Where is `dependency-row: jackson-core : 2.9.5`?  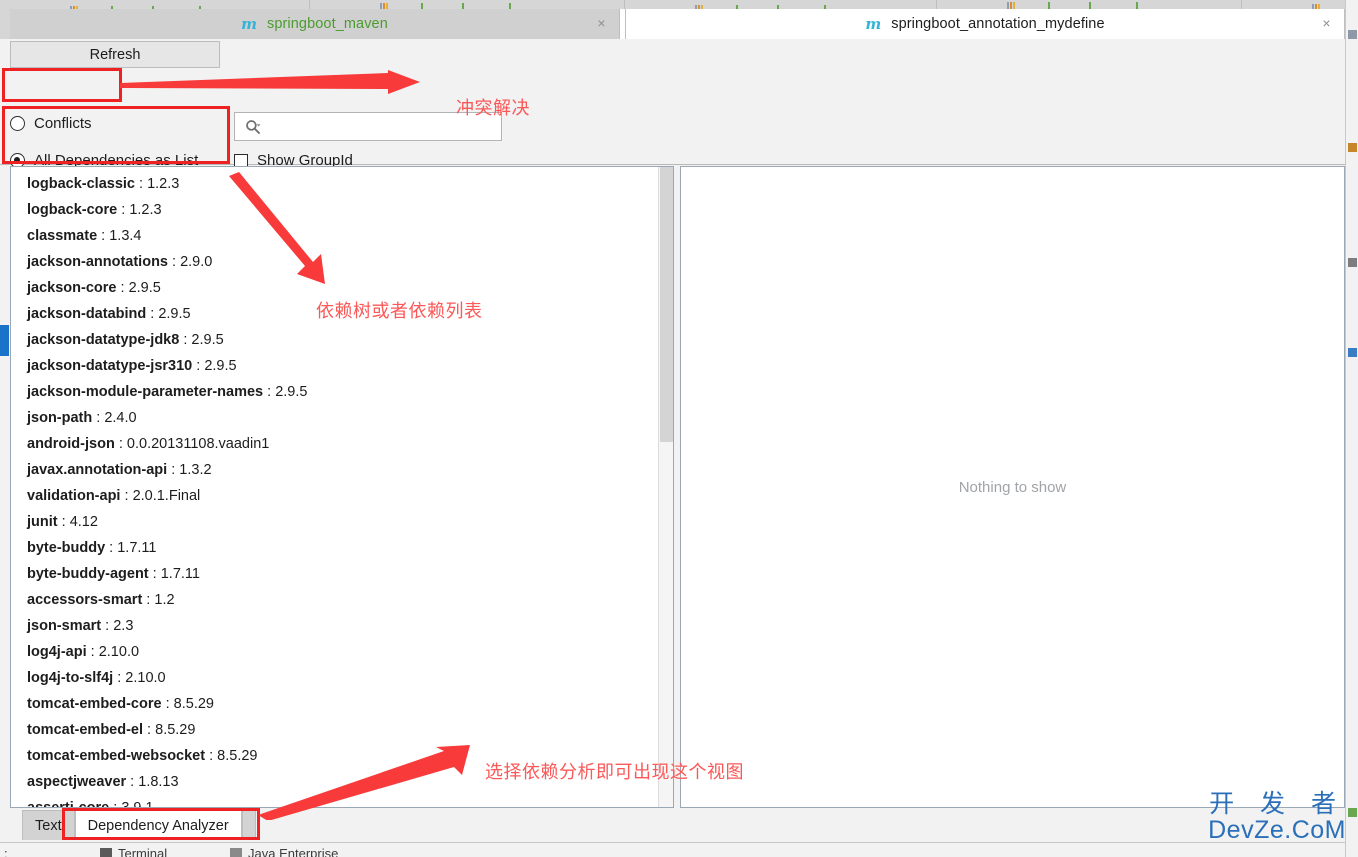 dependency-row: jackson-core : 2.9.5 is located at coordinates (343, 288).